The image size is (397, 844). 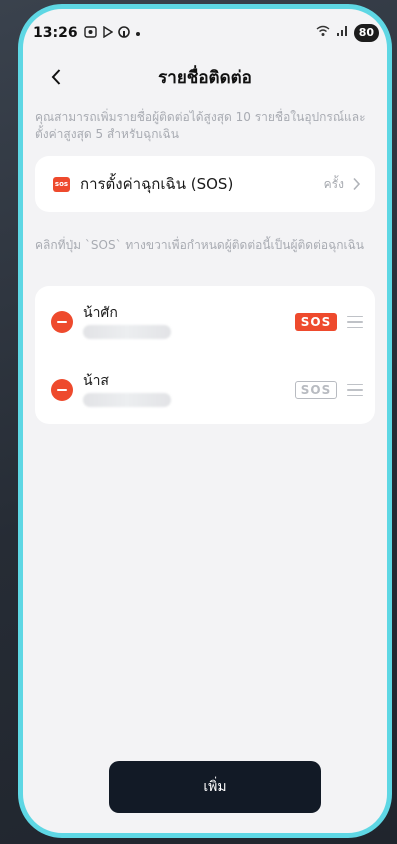 I want to click on contact-name: น้าส, so click(x=96, y=381).